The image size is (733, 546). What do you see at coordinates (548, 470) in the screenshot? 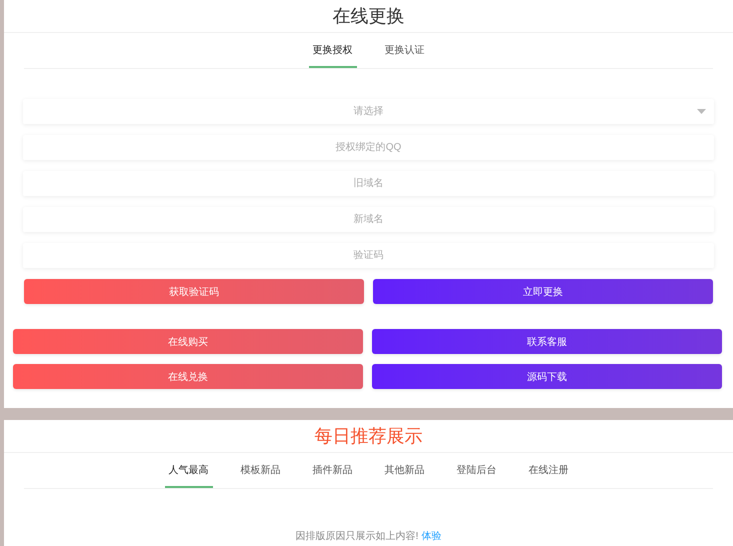
I see `tab: 在线注册` at bounding box center [548, 470].